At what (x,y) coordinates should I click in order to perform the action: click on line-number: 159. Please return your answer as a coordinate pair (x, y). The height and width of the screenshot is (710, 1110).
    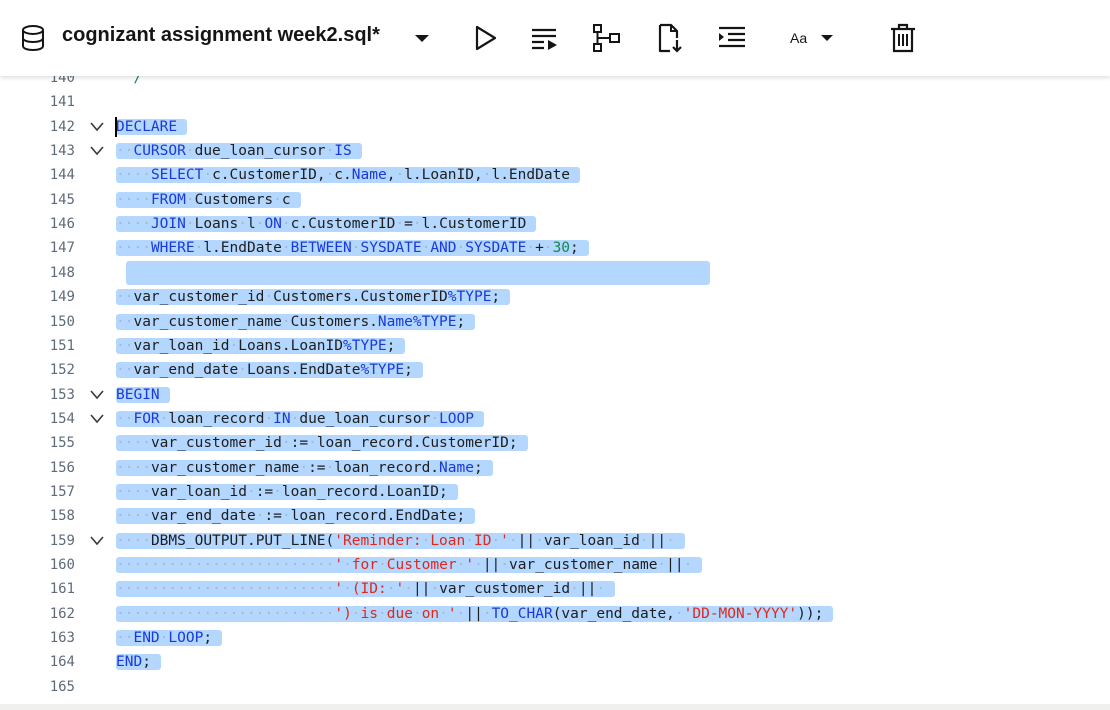
    Looking at the image, I should click on (62, 540).